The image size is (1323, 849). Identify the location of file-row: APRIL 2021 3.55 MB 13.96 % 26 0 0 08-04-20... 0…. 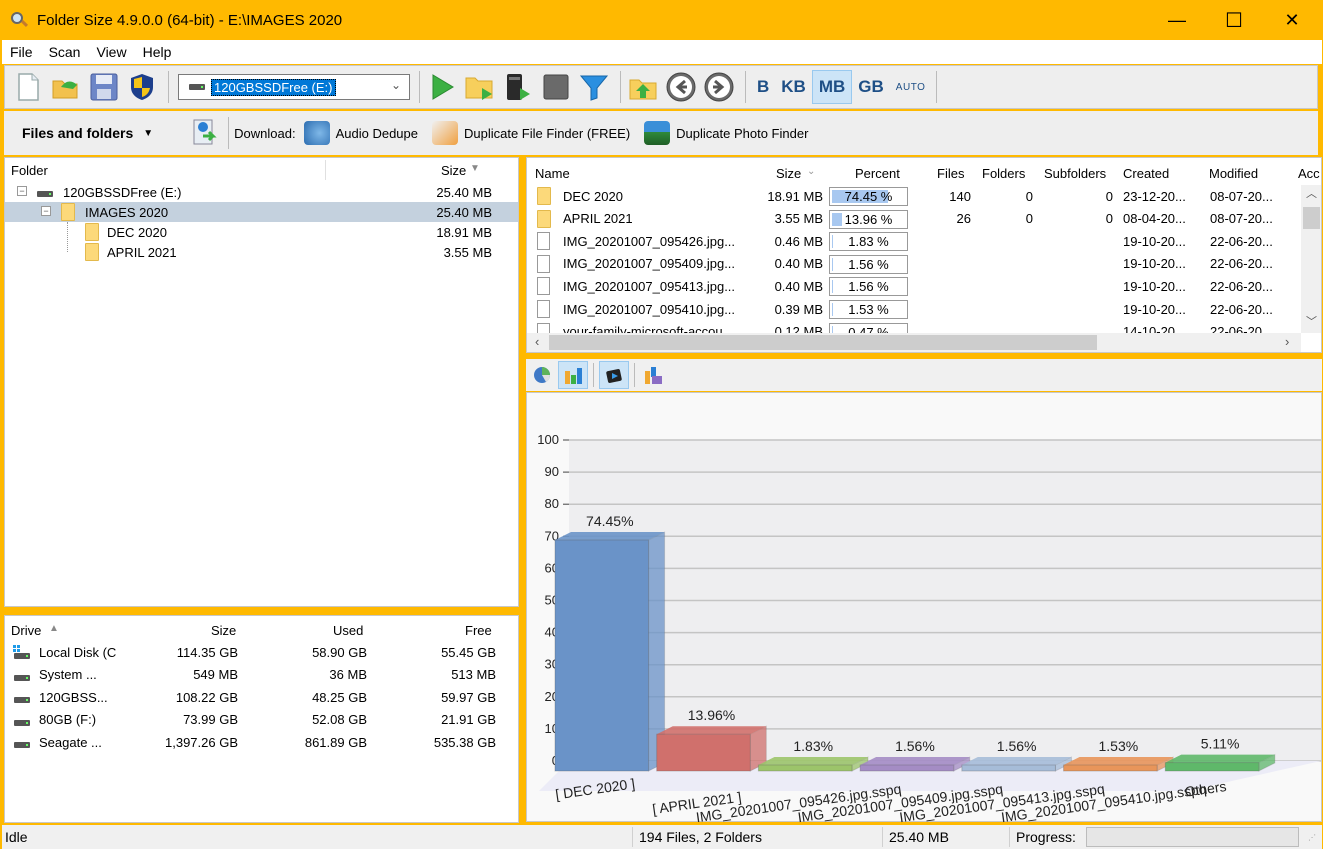
(914, 219).